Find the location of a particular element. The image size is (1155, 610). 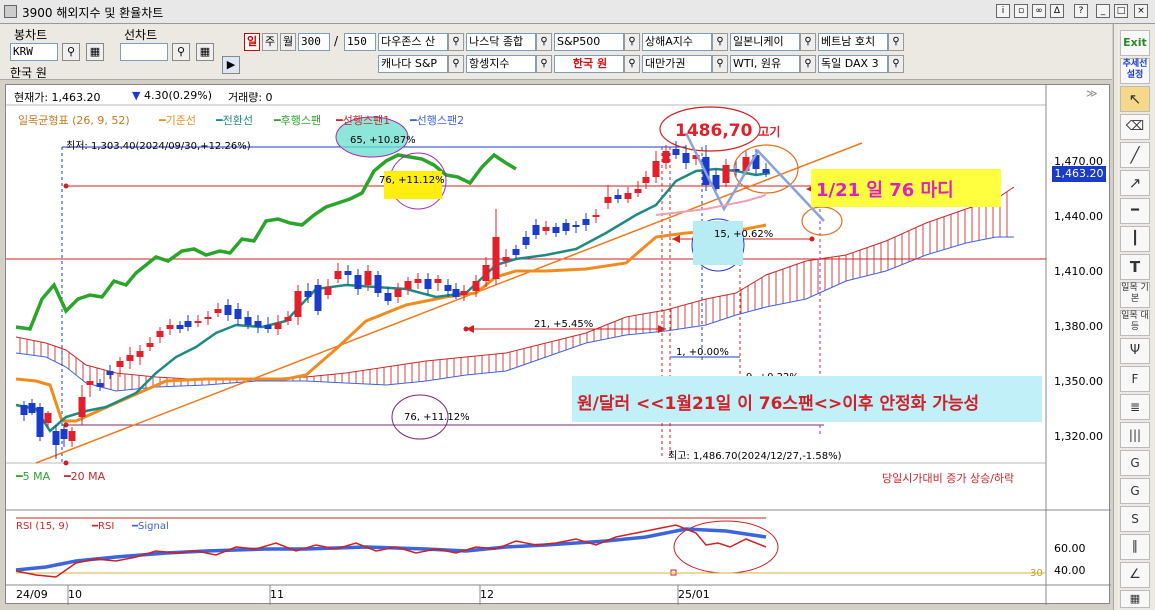

fan-icon: Ψ is located at coordinates (1135, 351).